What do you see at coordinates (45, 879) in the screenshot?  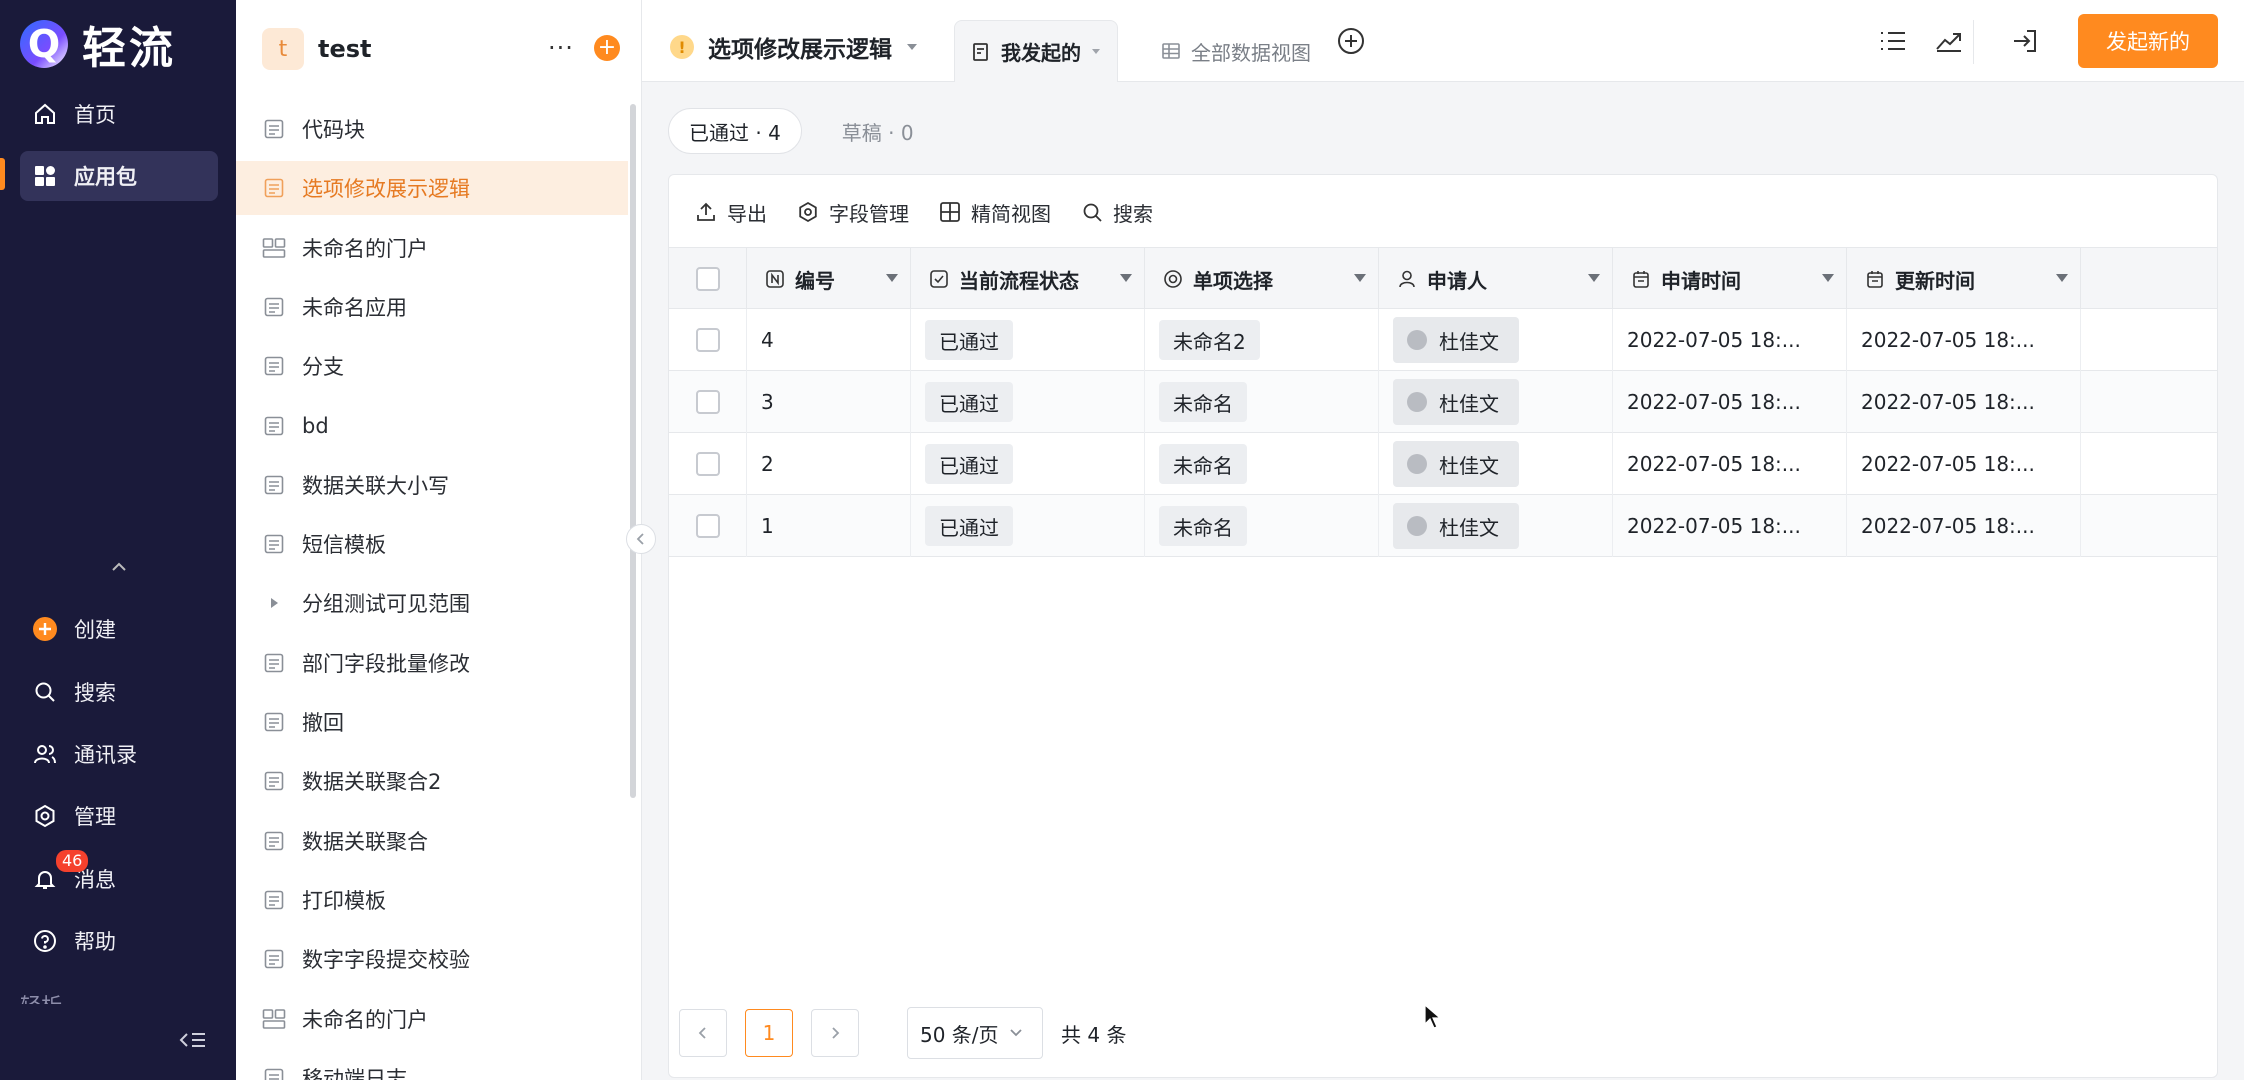 I see `bell-icon` at bounding box center [45, 879].